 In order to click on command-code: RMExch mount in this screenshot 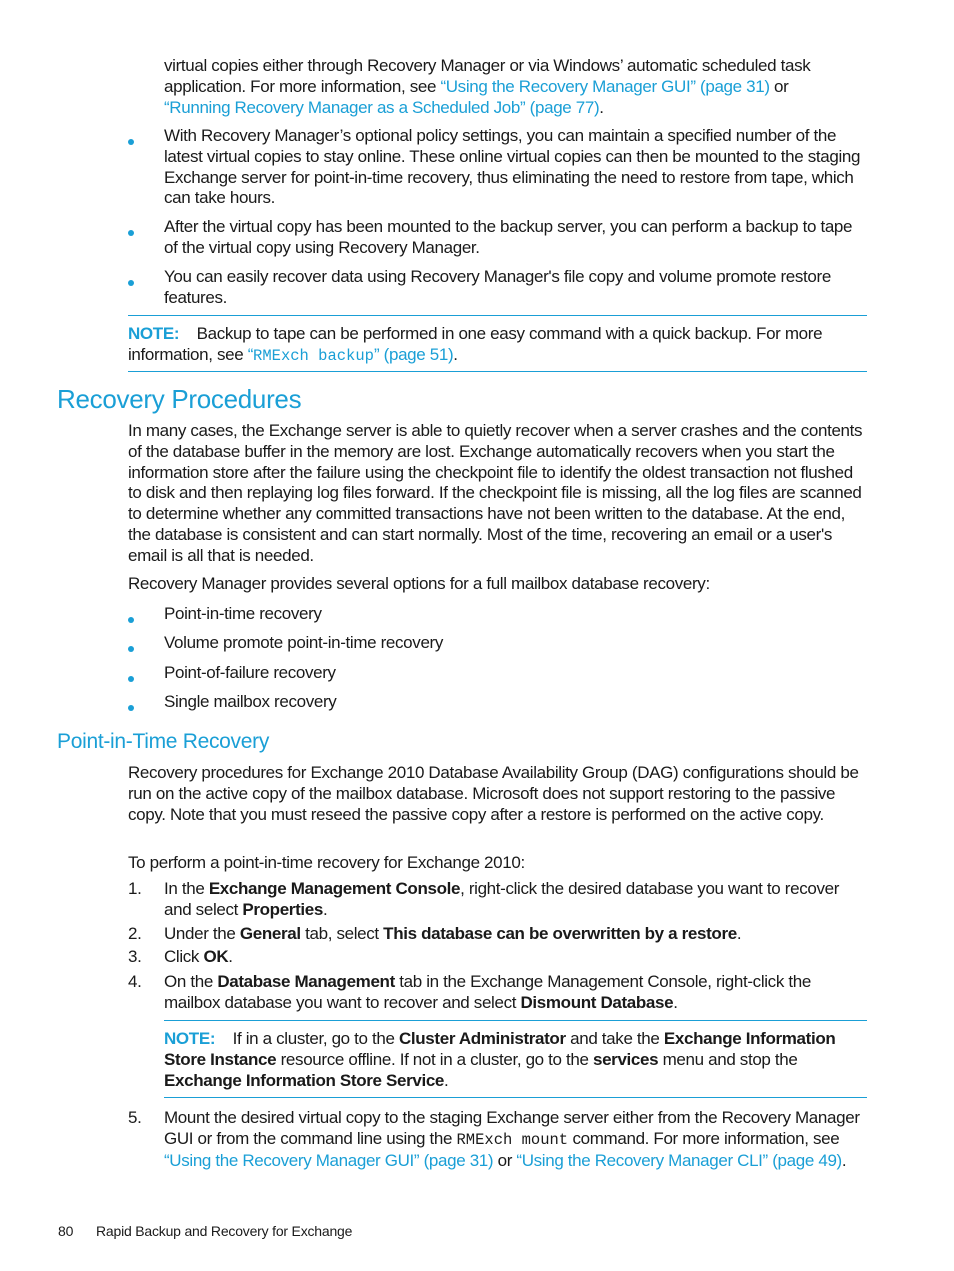, I will do `click(512, 1139)`.